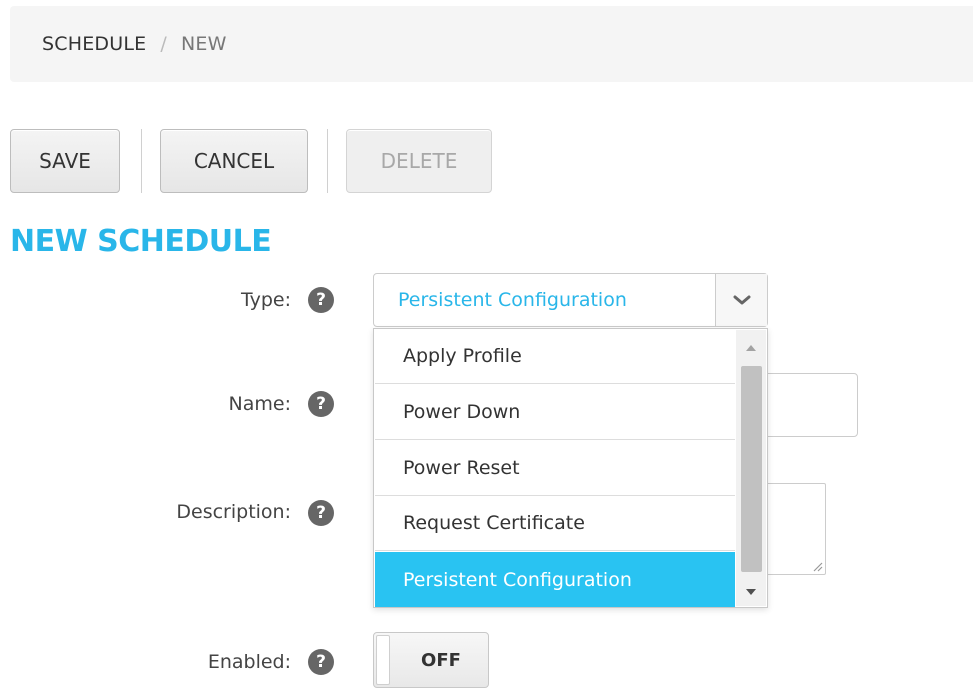 The height and width of the screenshot is (688, 973). What do you see at coordinates (491, 44) in the screenshot?
I see `breadcrumb: SCHEDULE / NEW` at bounding box center [491, 44].